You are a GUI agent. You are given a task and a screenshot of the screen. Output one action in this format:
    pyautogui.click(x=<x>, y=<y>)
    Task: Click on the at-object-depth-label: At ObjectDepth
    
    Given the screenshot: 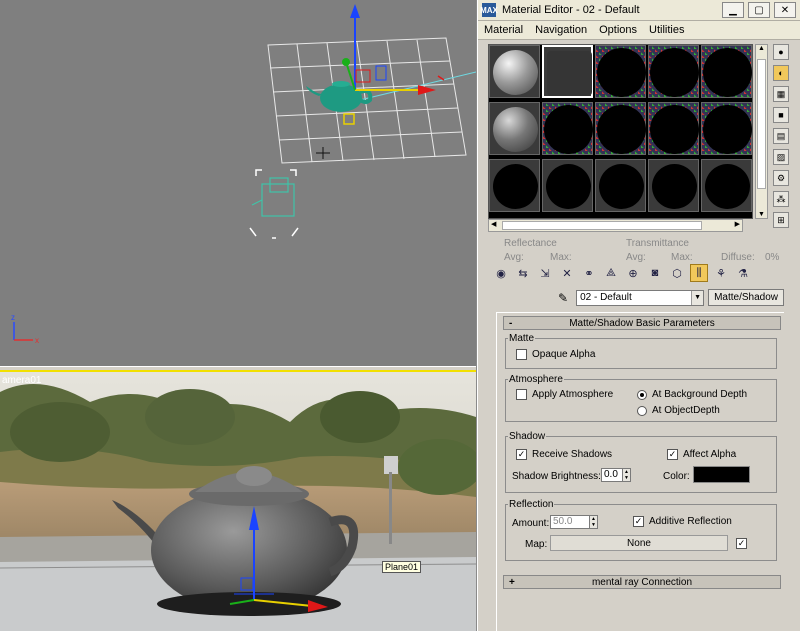 What is the action you would take?
    pyautogui.click(x=686, y=410)
    